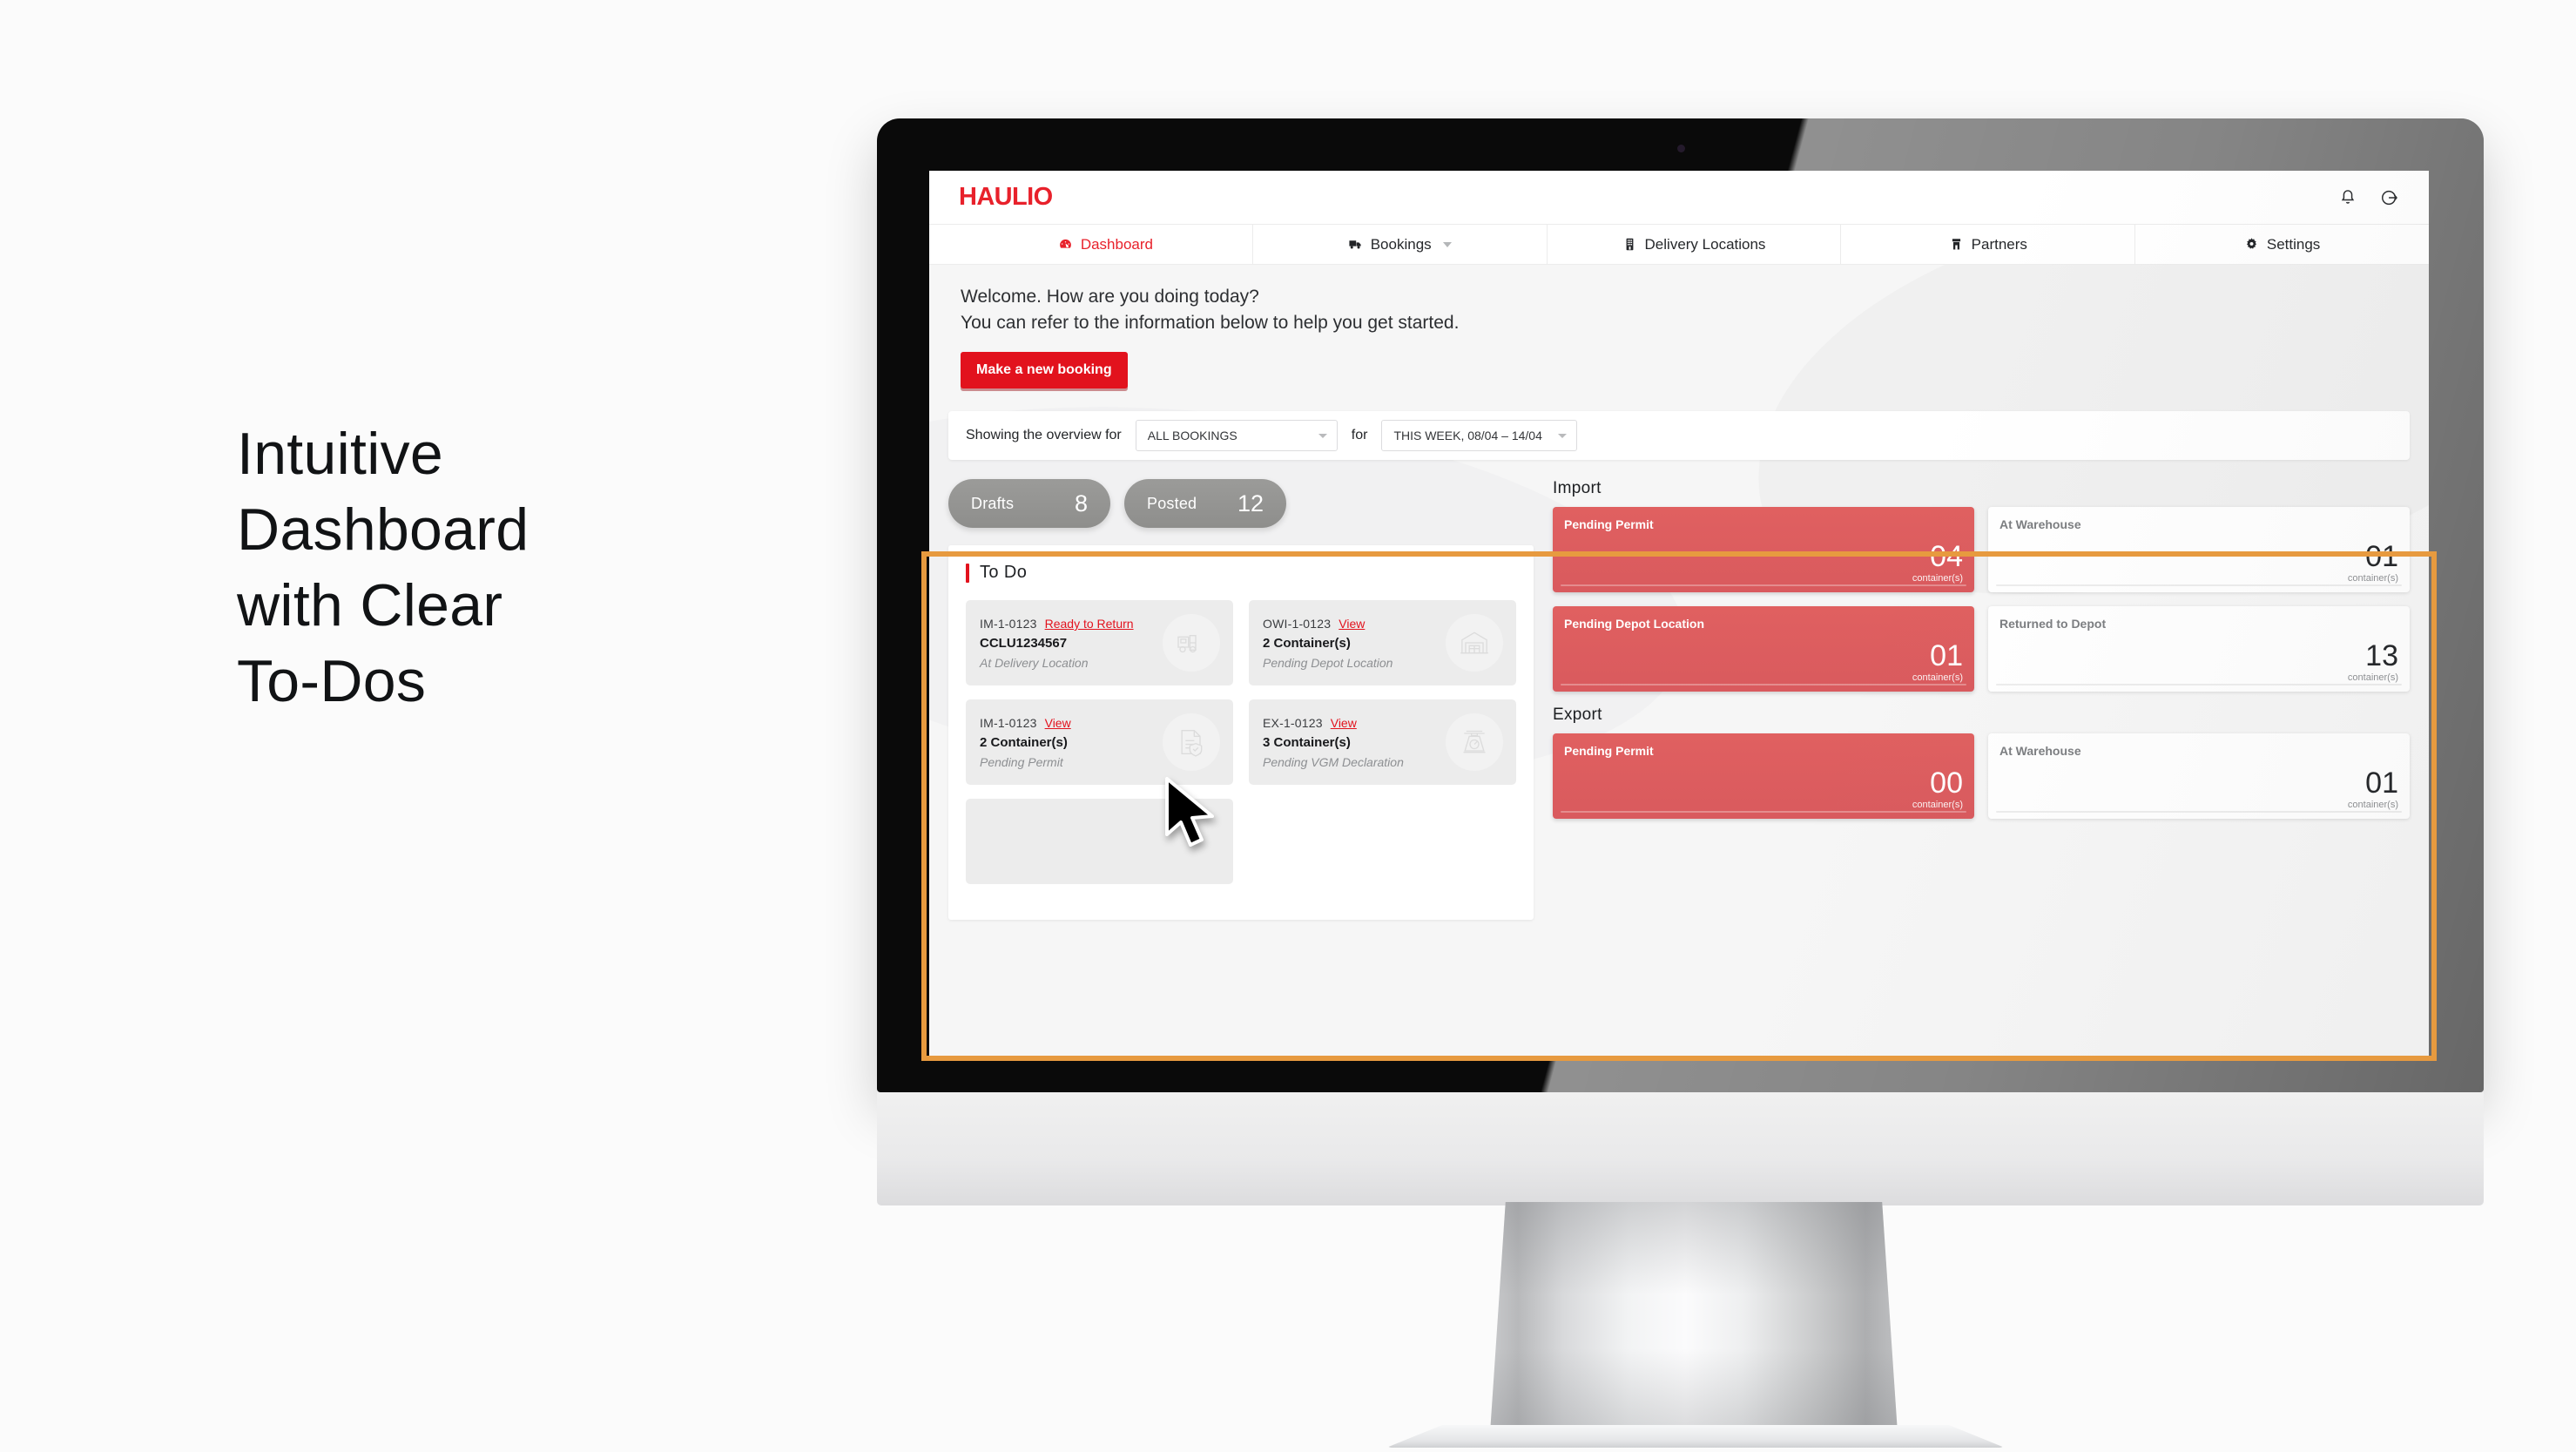  I want to click on bookings-filter-value: ALL BOOKINGS, so click(1192, 436).